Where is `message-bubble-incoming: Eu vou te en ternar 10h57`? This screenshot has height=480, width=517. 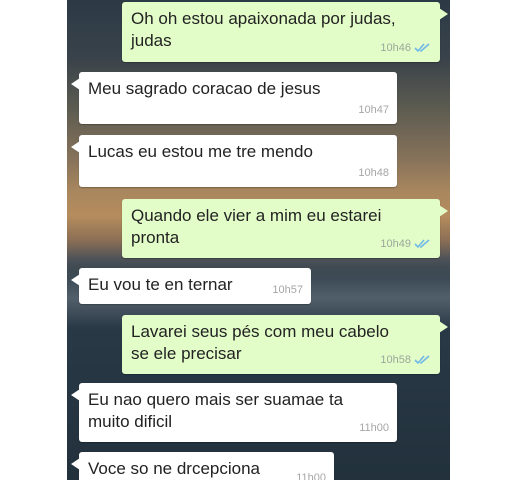
message-bubble-incoming: Eu vou te en ternar 10h57 is located at coordinates (191, 286).